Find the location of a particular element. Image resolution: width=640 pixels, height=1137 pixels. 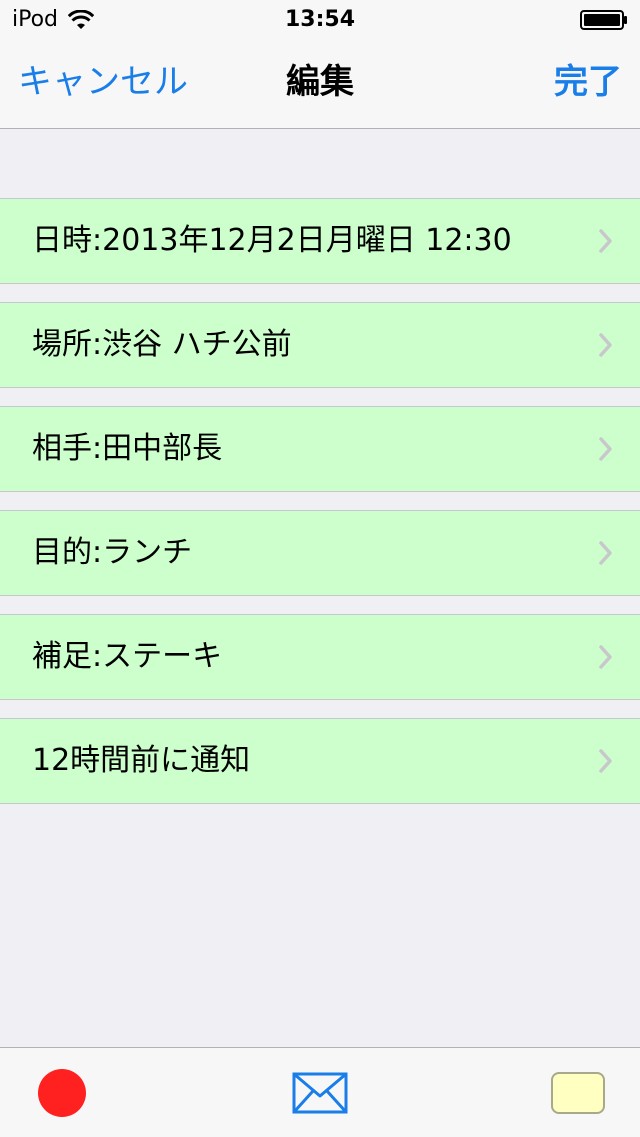

done-button: 完了 is located at coordinates (588, 82).